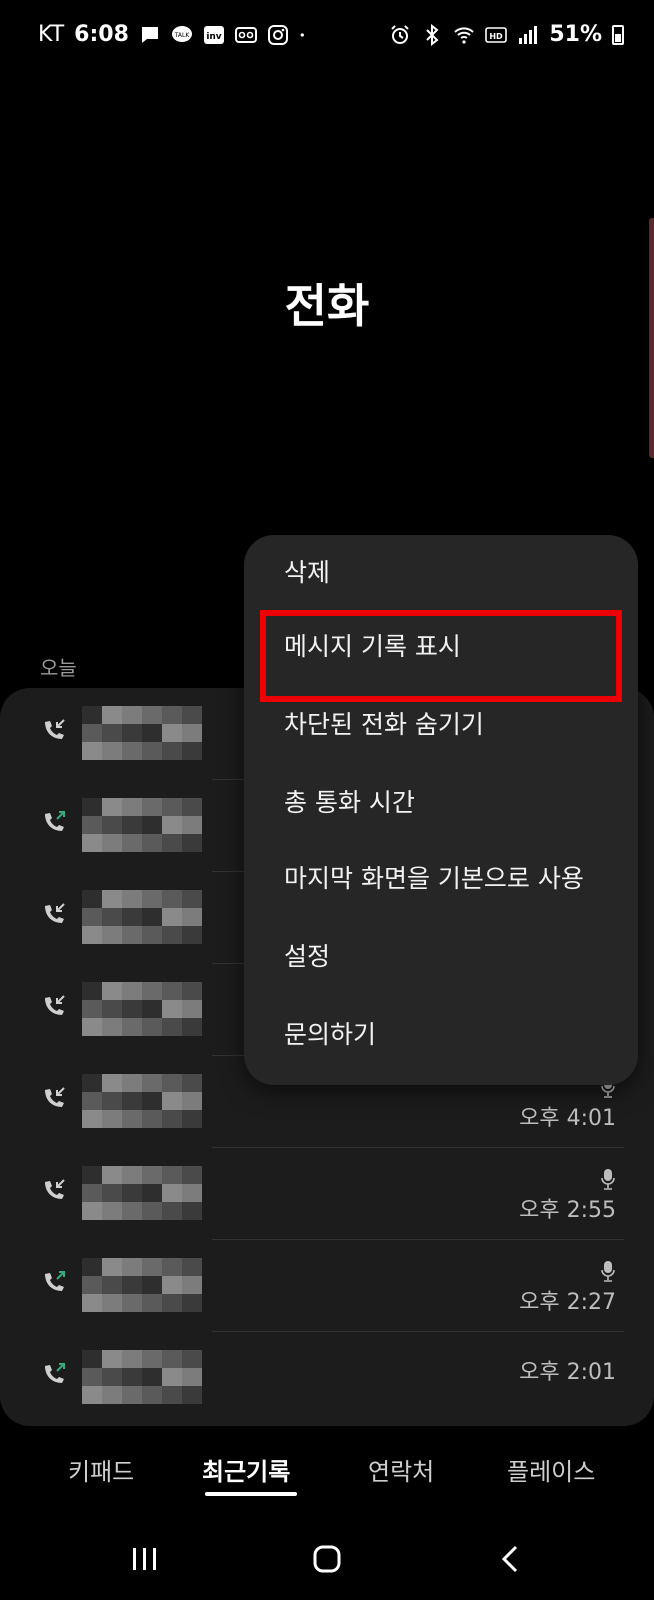 Image resolution: width=654 pixels, height=1600 pixels. What do you see at coordinates (245, 34) in the screenshot?
I see `voicemail-icon` at bounding box center [245, 34].